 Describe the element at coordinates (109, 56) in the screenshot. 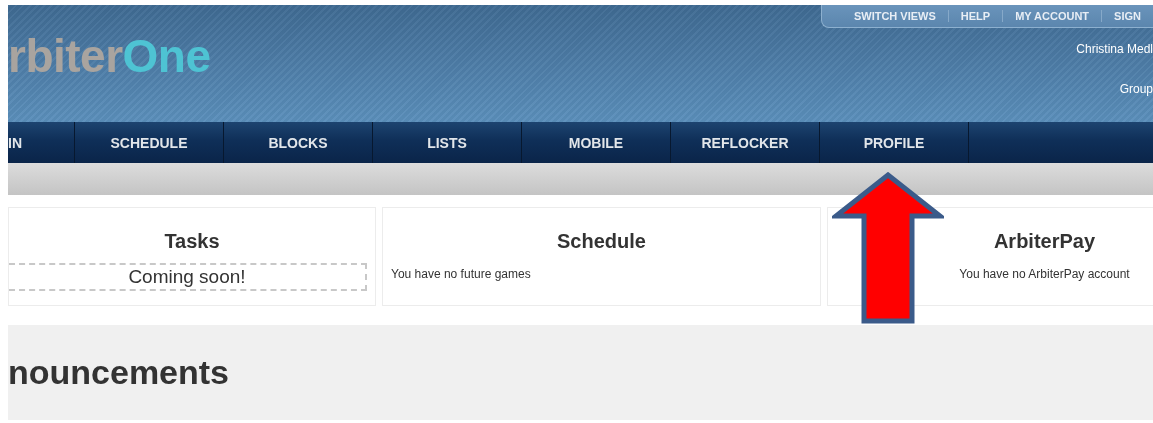

I see `logo: rbiterOne` at that location.